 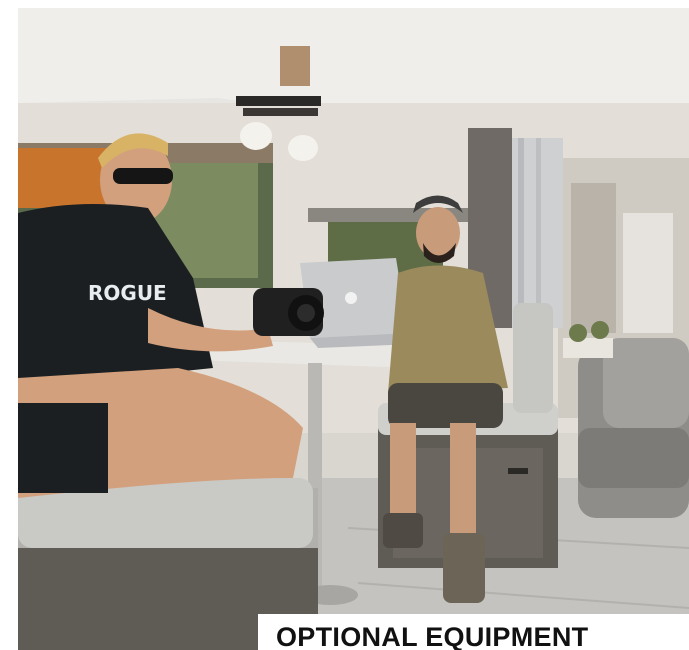 I want to click on shorts, so click(x=445, y=405).